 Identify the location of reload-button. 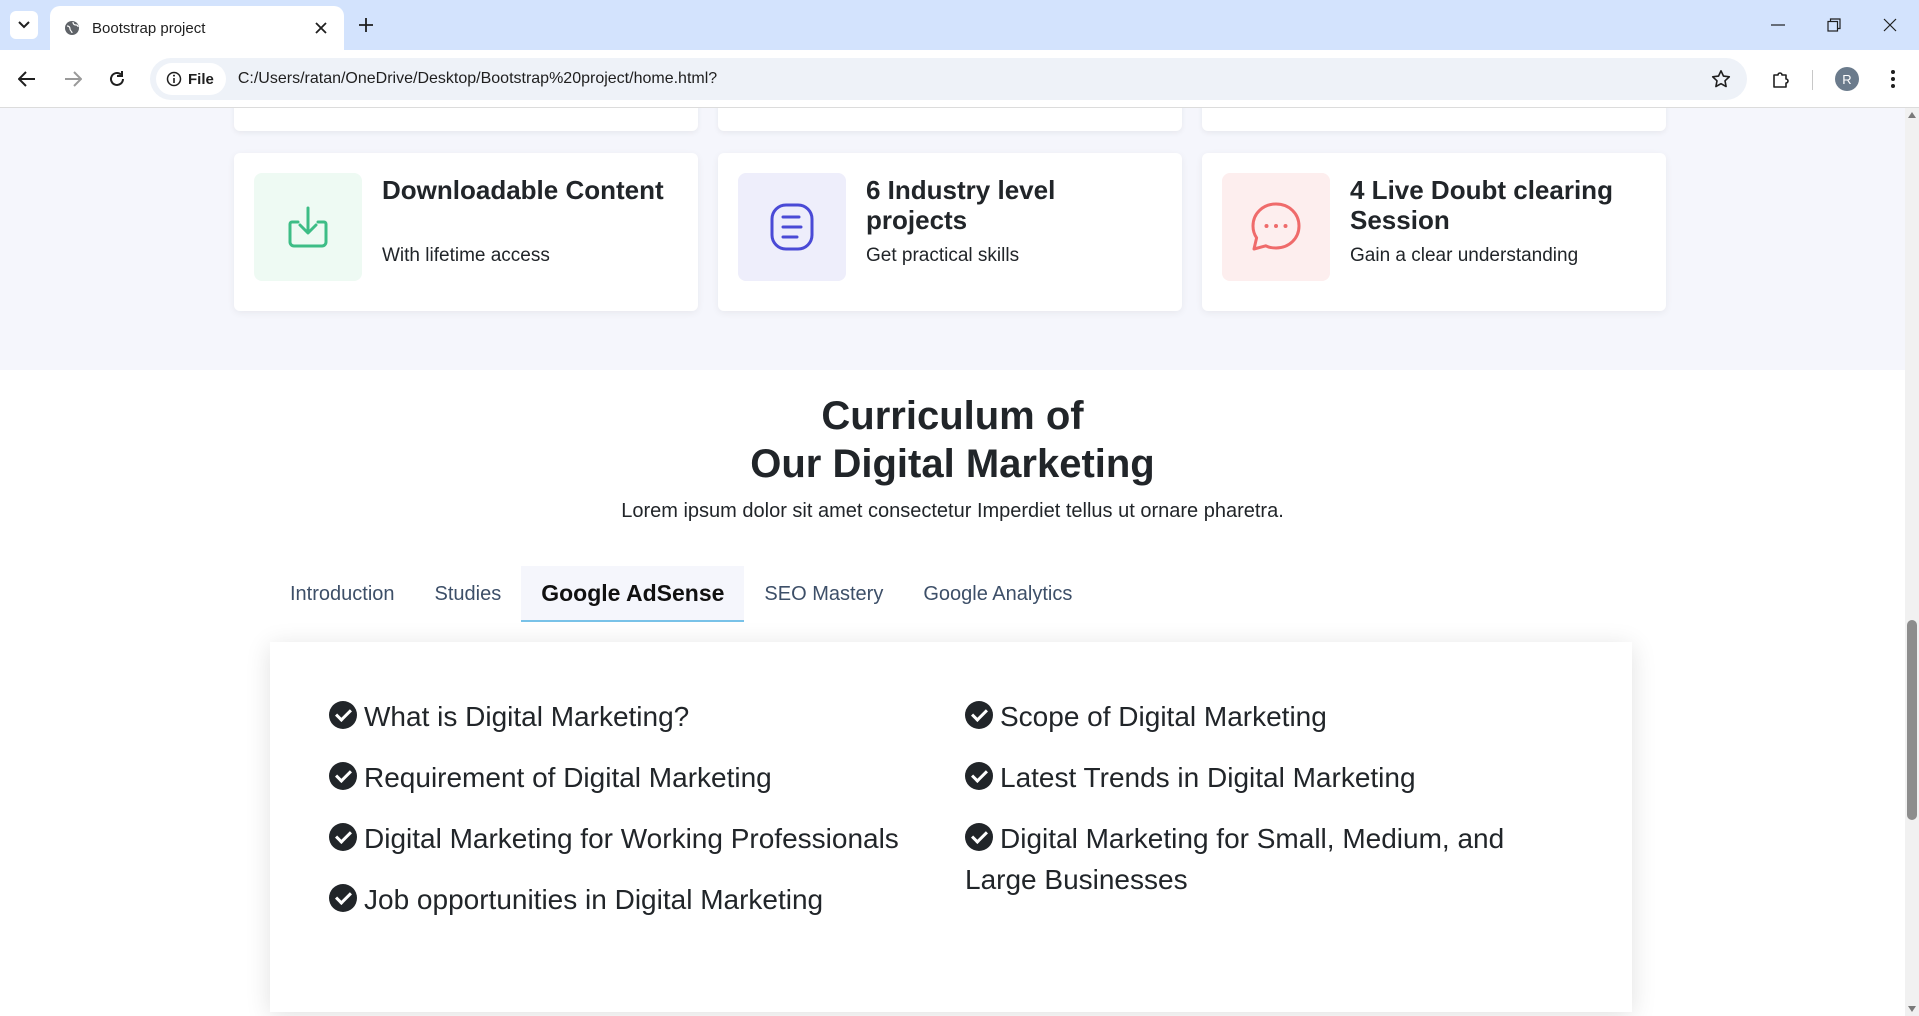
(117, 79).